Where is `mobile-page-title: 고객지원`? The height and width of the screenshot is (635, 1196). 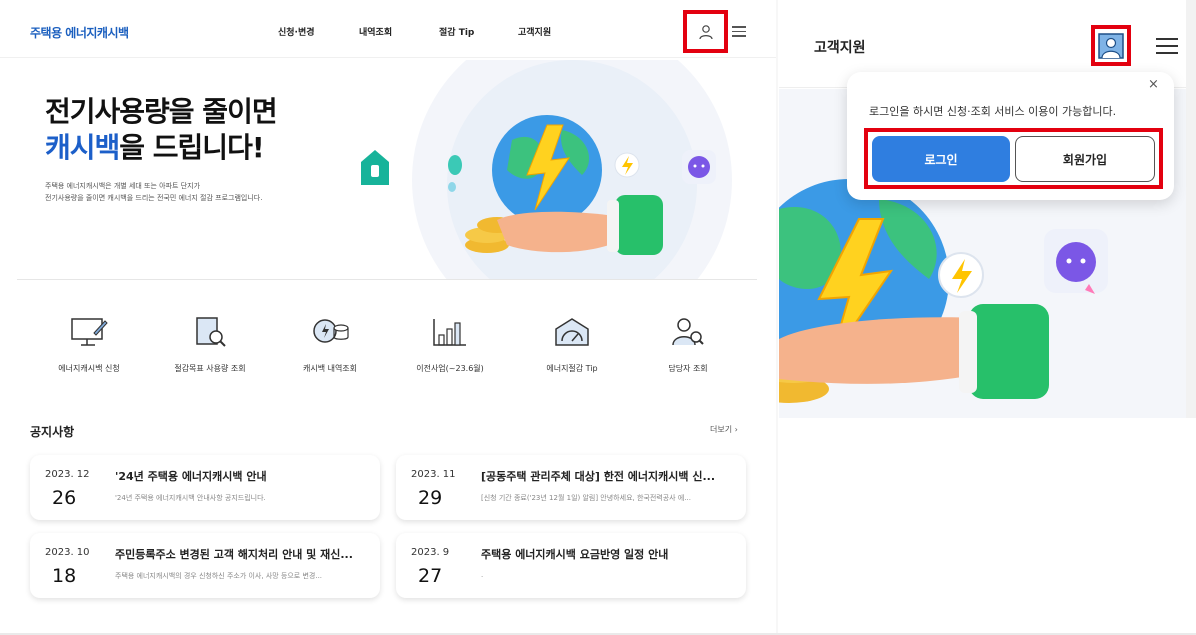 mobile-page-title: 고객지원 is located at coordinates (840, 48).